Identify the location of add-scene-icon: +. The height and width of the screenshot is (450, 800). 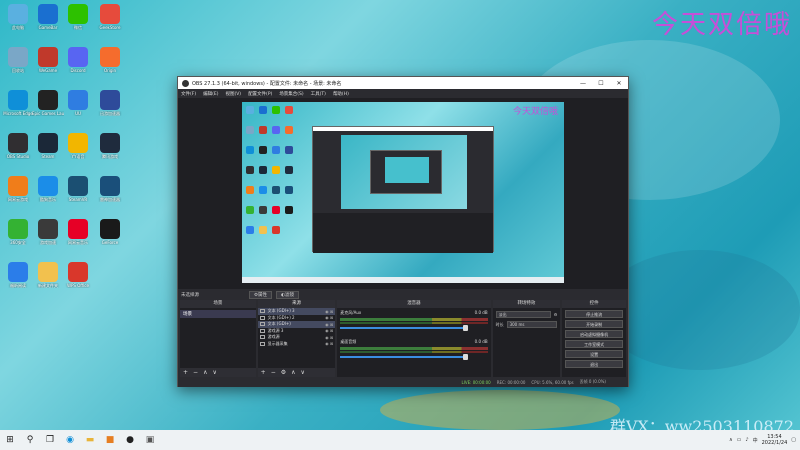
(185, 372).